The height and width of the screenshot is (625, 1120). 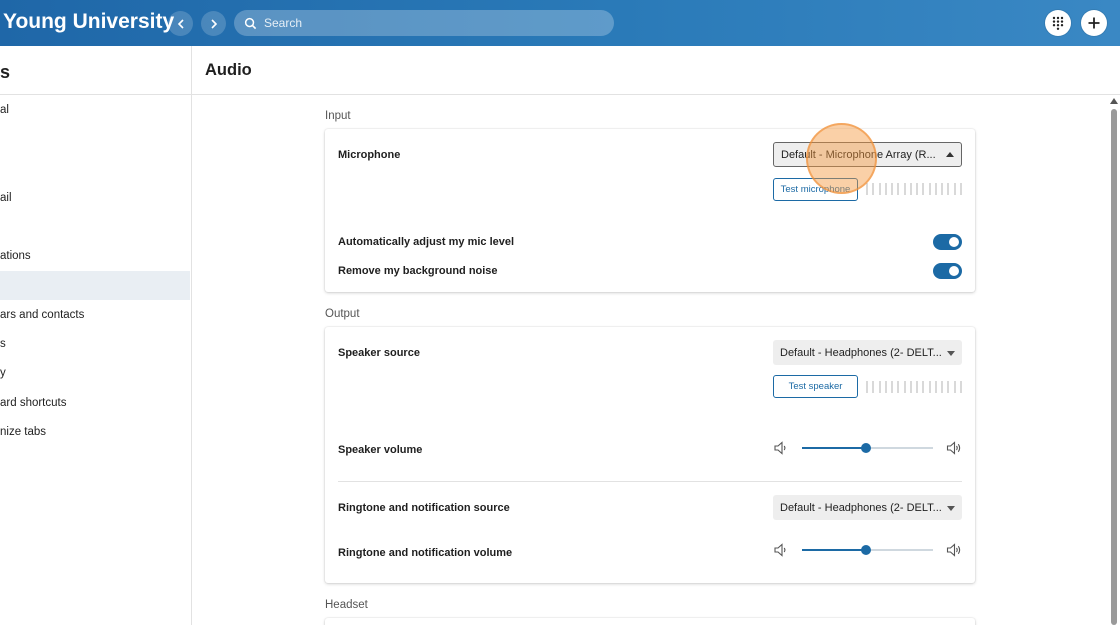 I want to click on new-button, so click(x=1094, y=23).